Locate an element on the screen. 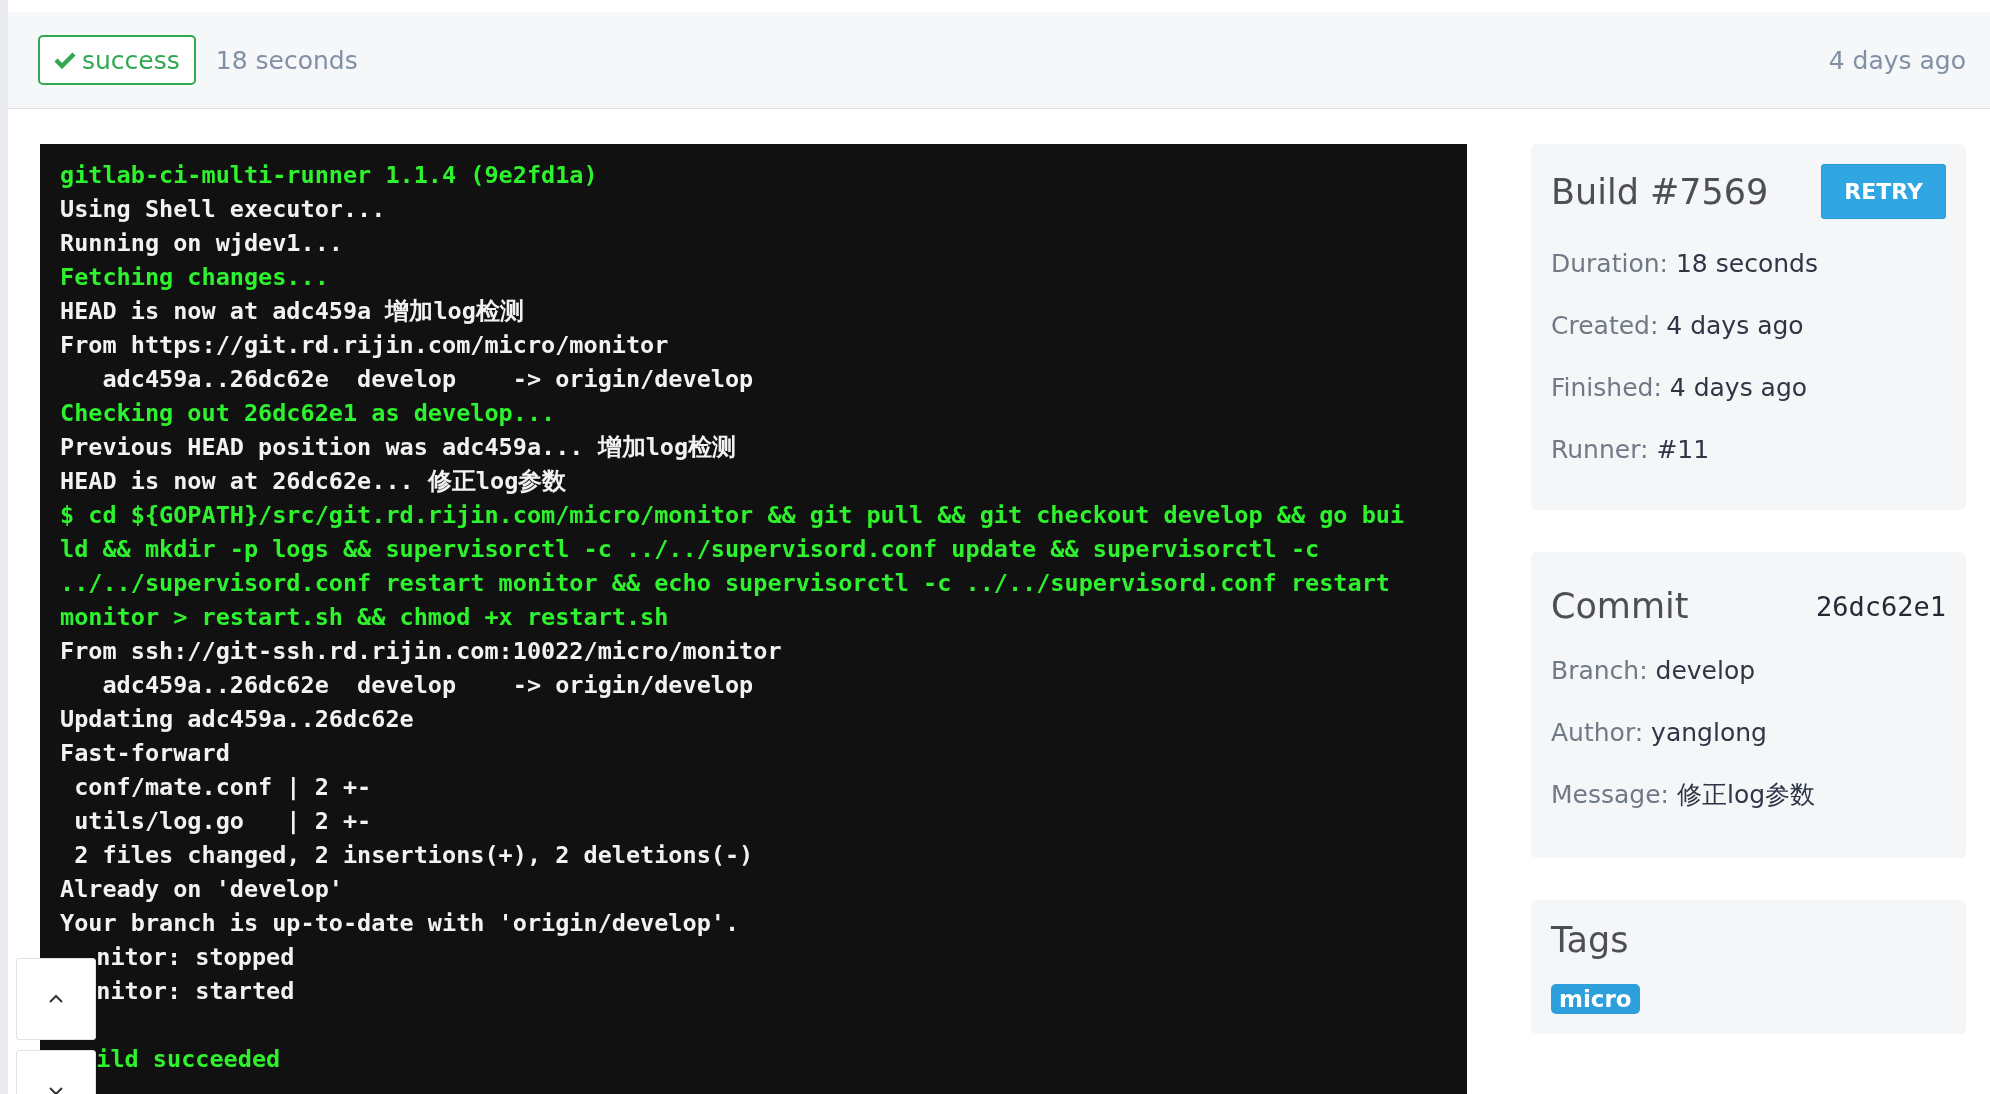 This screenshot has height=1094, width=1990. log-line: HEAD is now at 26dc62e... 修正log参数 is located at coordinates (314, 481).